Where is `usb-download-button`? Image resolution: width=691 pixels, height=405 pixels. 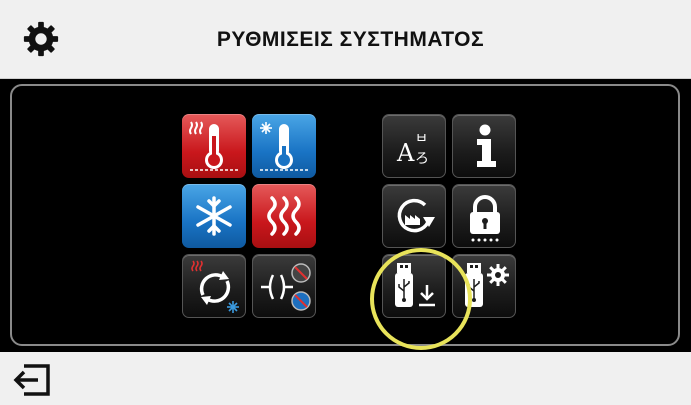 usb-download-button is located at coordinates (414, 286).